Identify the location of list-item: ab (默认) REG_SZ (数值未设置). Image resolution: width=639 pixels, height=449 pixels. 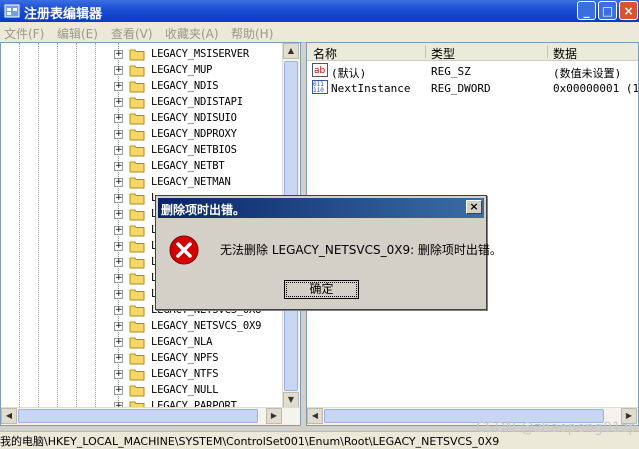
(472, 71).